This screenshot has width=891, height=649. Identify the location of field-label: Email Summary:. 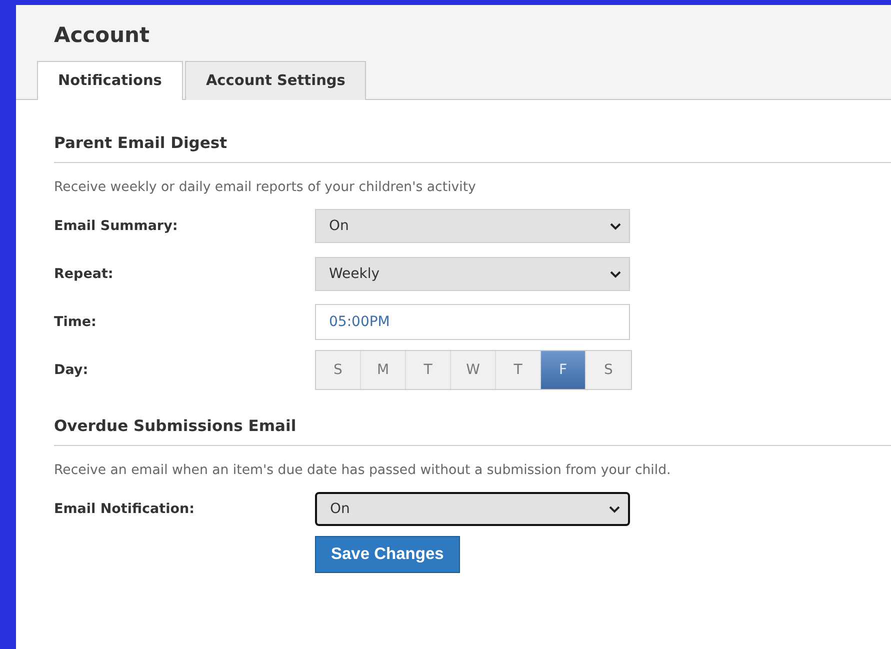
(116, 226).